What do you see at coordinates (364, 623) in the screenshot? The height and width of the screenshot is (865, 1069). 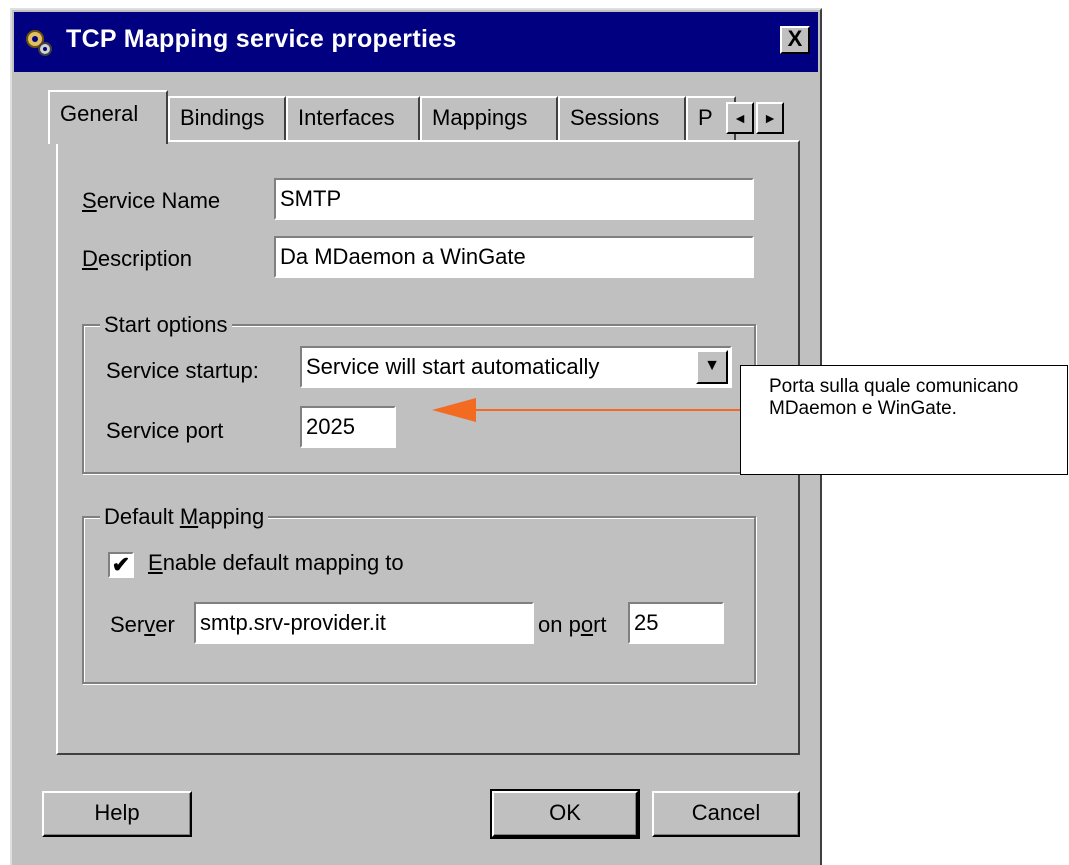 I see `server-input: smtp.srv-provider.it` at bounding box center [364, 623].